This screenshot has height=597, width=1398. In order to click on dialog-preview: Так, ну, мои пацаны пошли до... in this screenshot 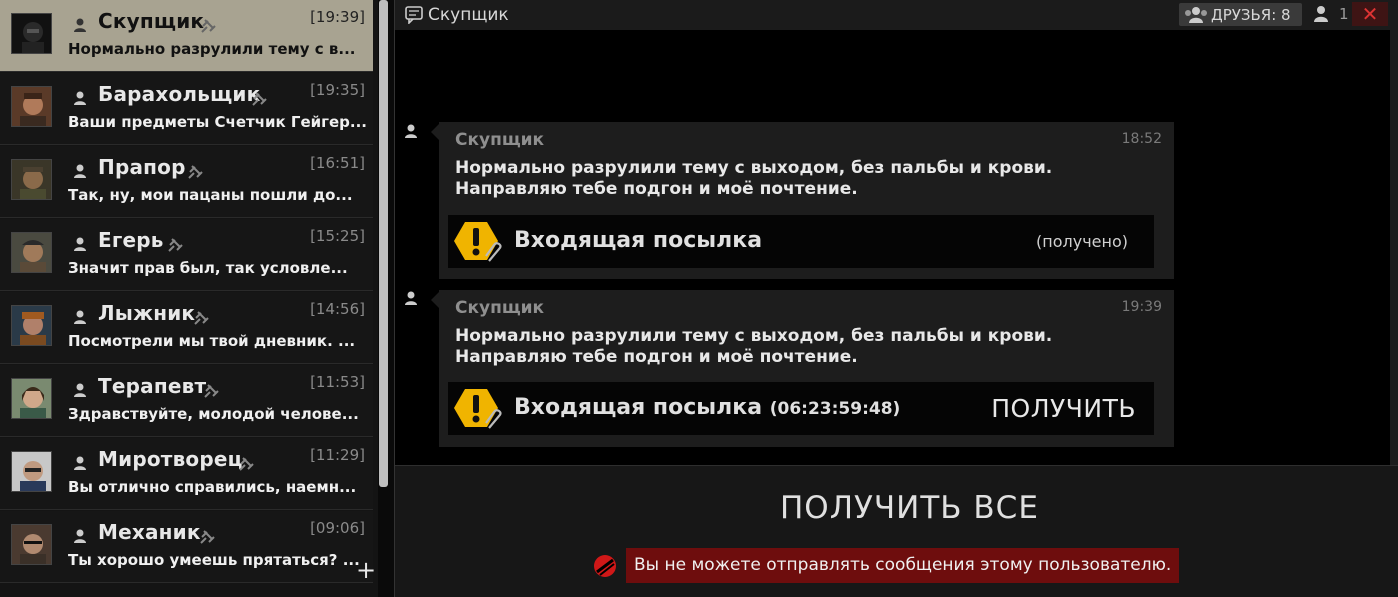, I will do `click(210, 195)`.